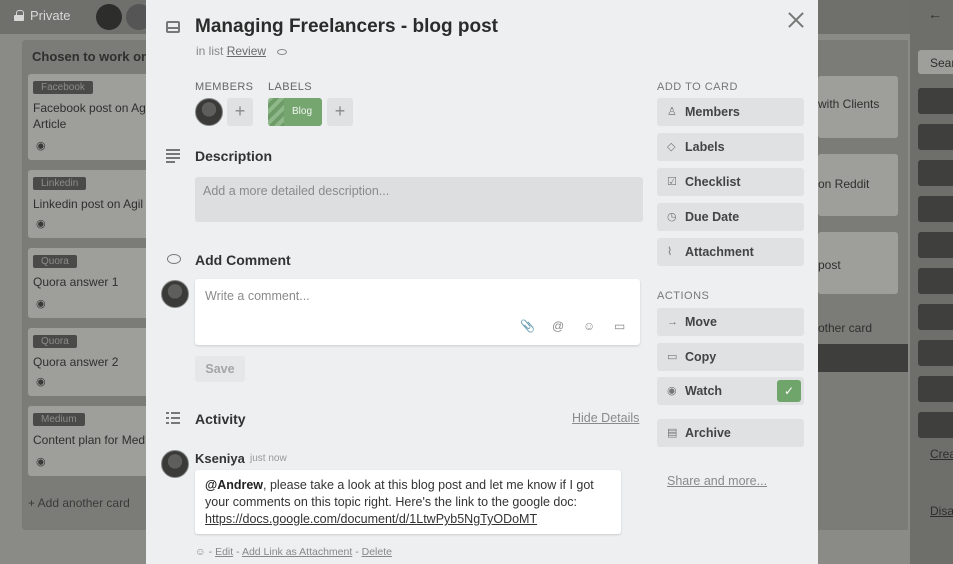 The width and height of the screenshot is (953, 564). I want to click on sidebar-link: Disa, so click(941, 511).